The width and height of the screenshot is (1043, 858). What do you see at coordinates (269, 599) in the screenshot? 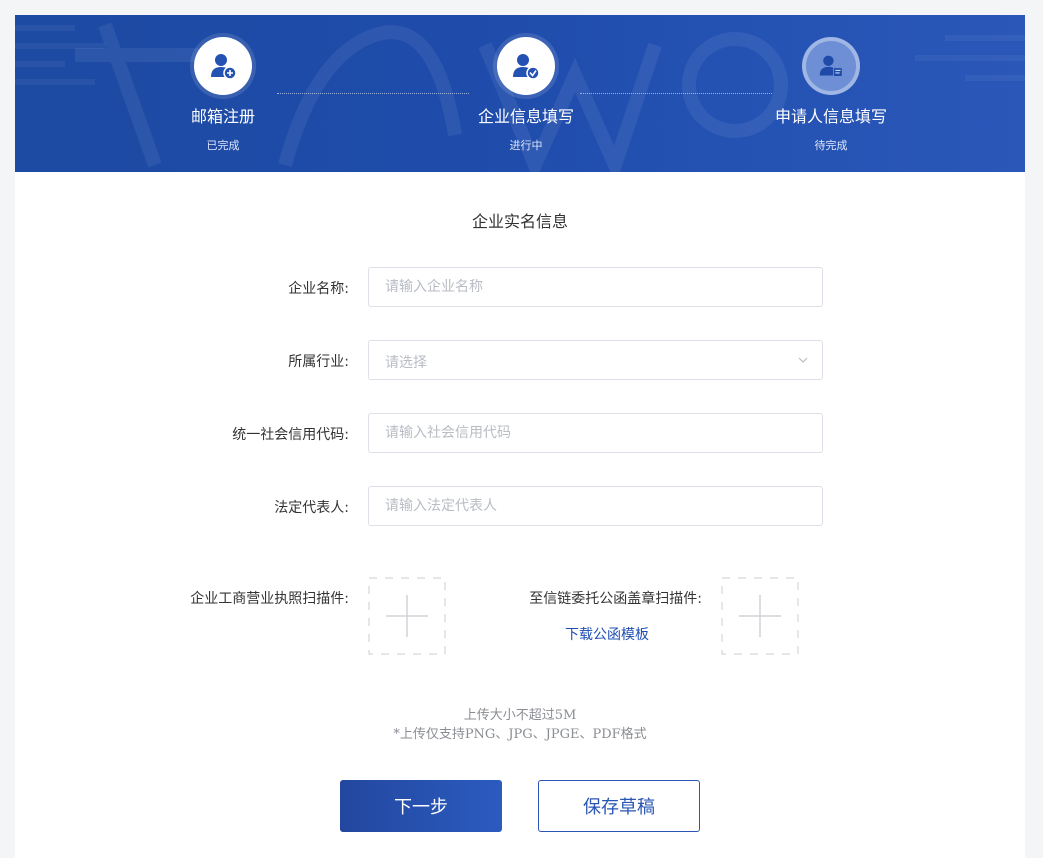
I see `license-upload-label: 企业工商营业执照扫描件:` at bounding box center [269, 599].